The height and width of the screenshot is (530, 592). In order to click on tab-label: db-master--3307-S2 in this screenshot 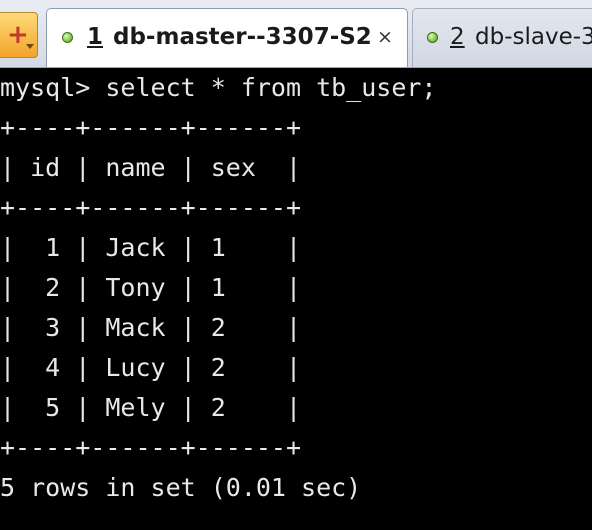, I will do `click(242, 37)`.